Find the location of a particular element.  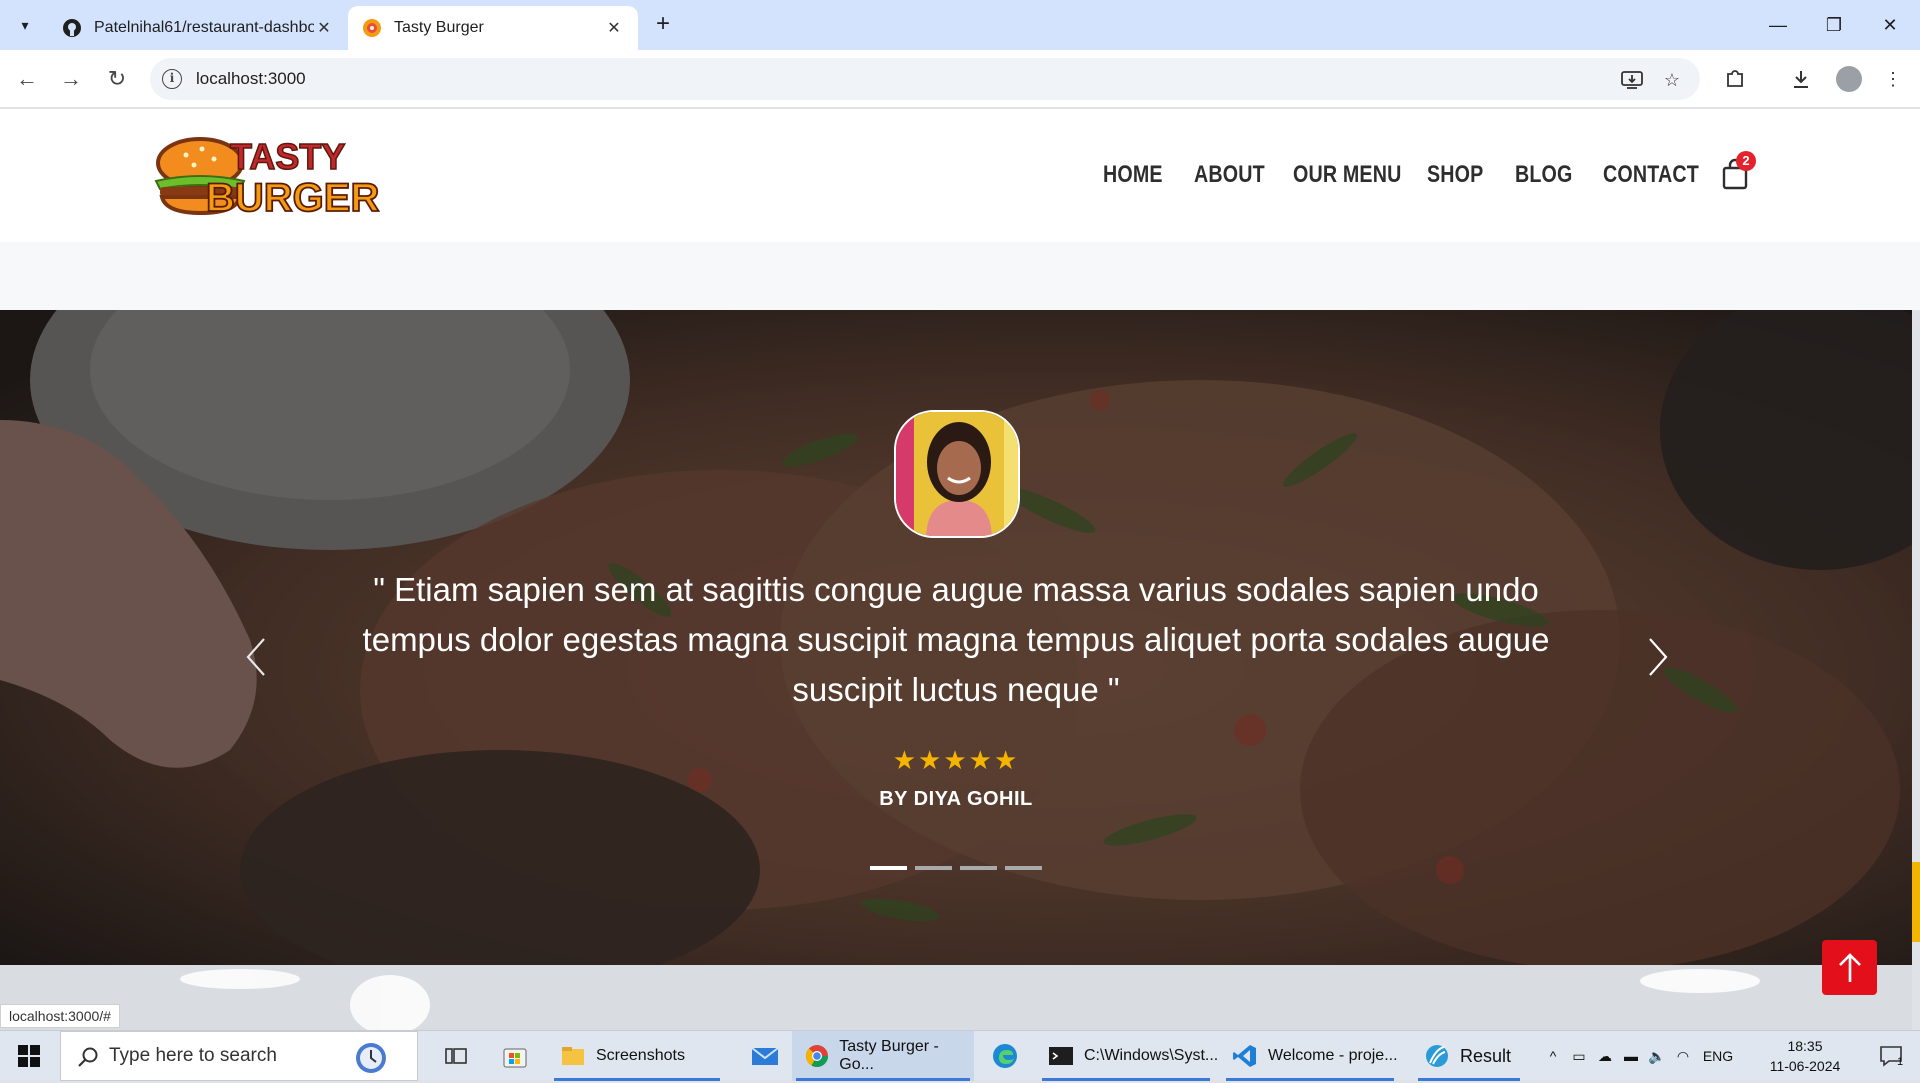

address-bar: i localhost:3000 ☆ is located at coordinates (925, 79).